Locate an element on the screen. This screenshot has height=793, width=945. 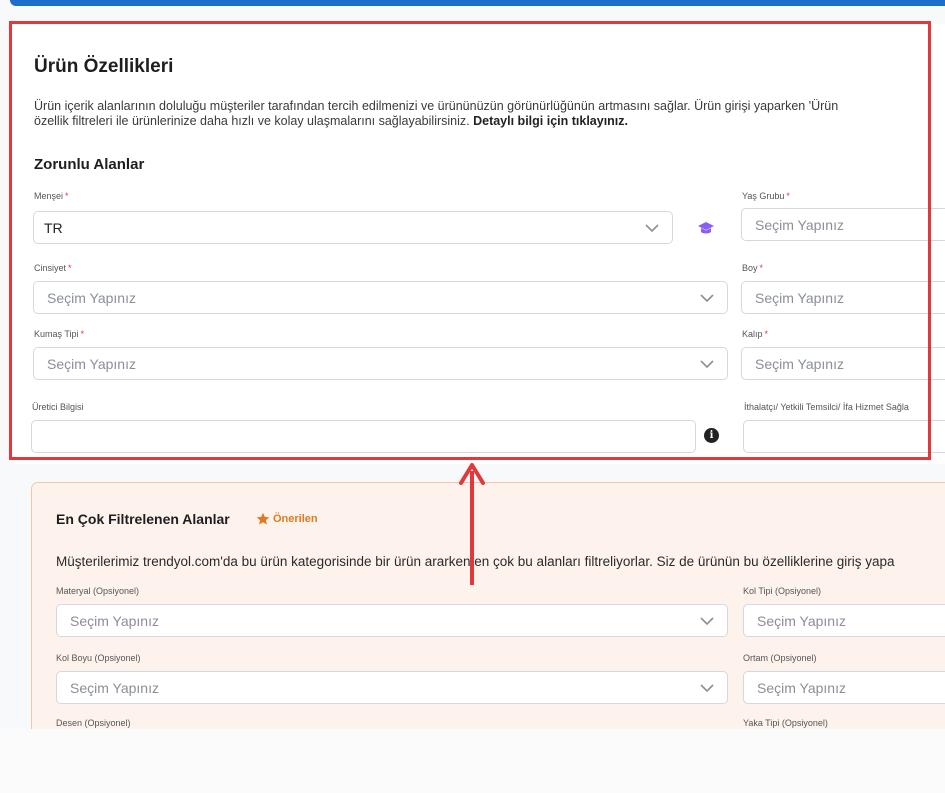
recommended-title: En Çok Filtrelenen Alanlar is located at coordinates (143, 519).